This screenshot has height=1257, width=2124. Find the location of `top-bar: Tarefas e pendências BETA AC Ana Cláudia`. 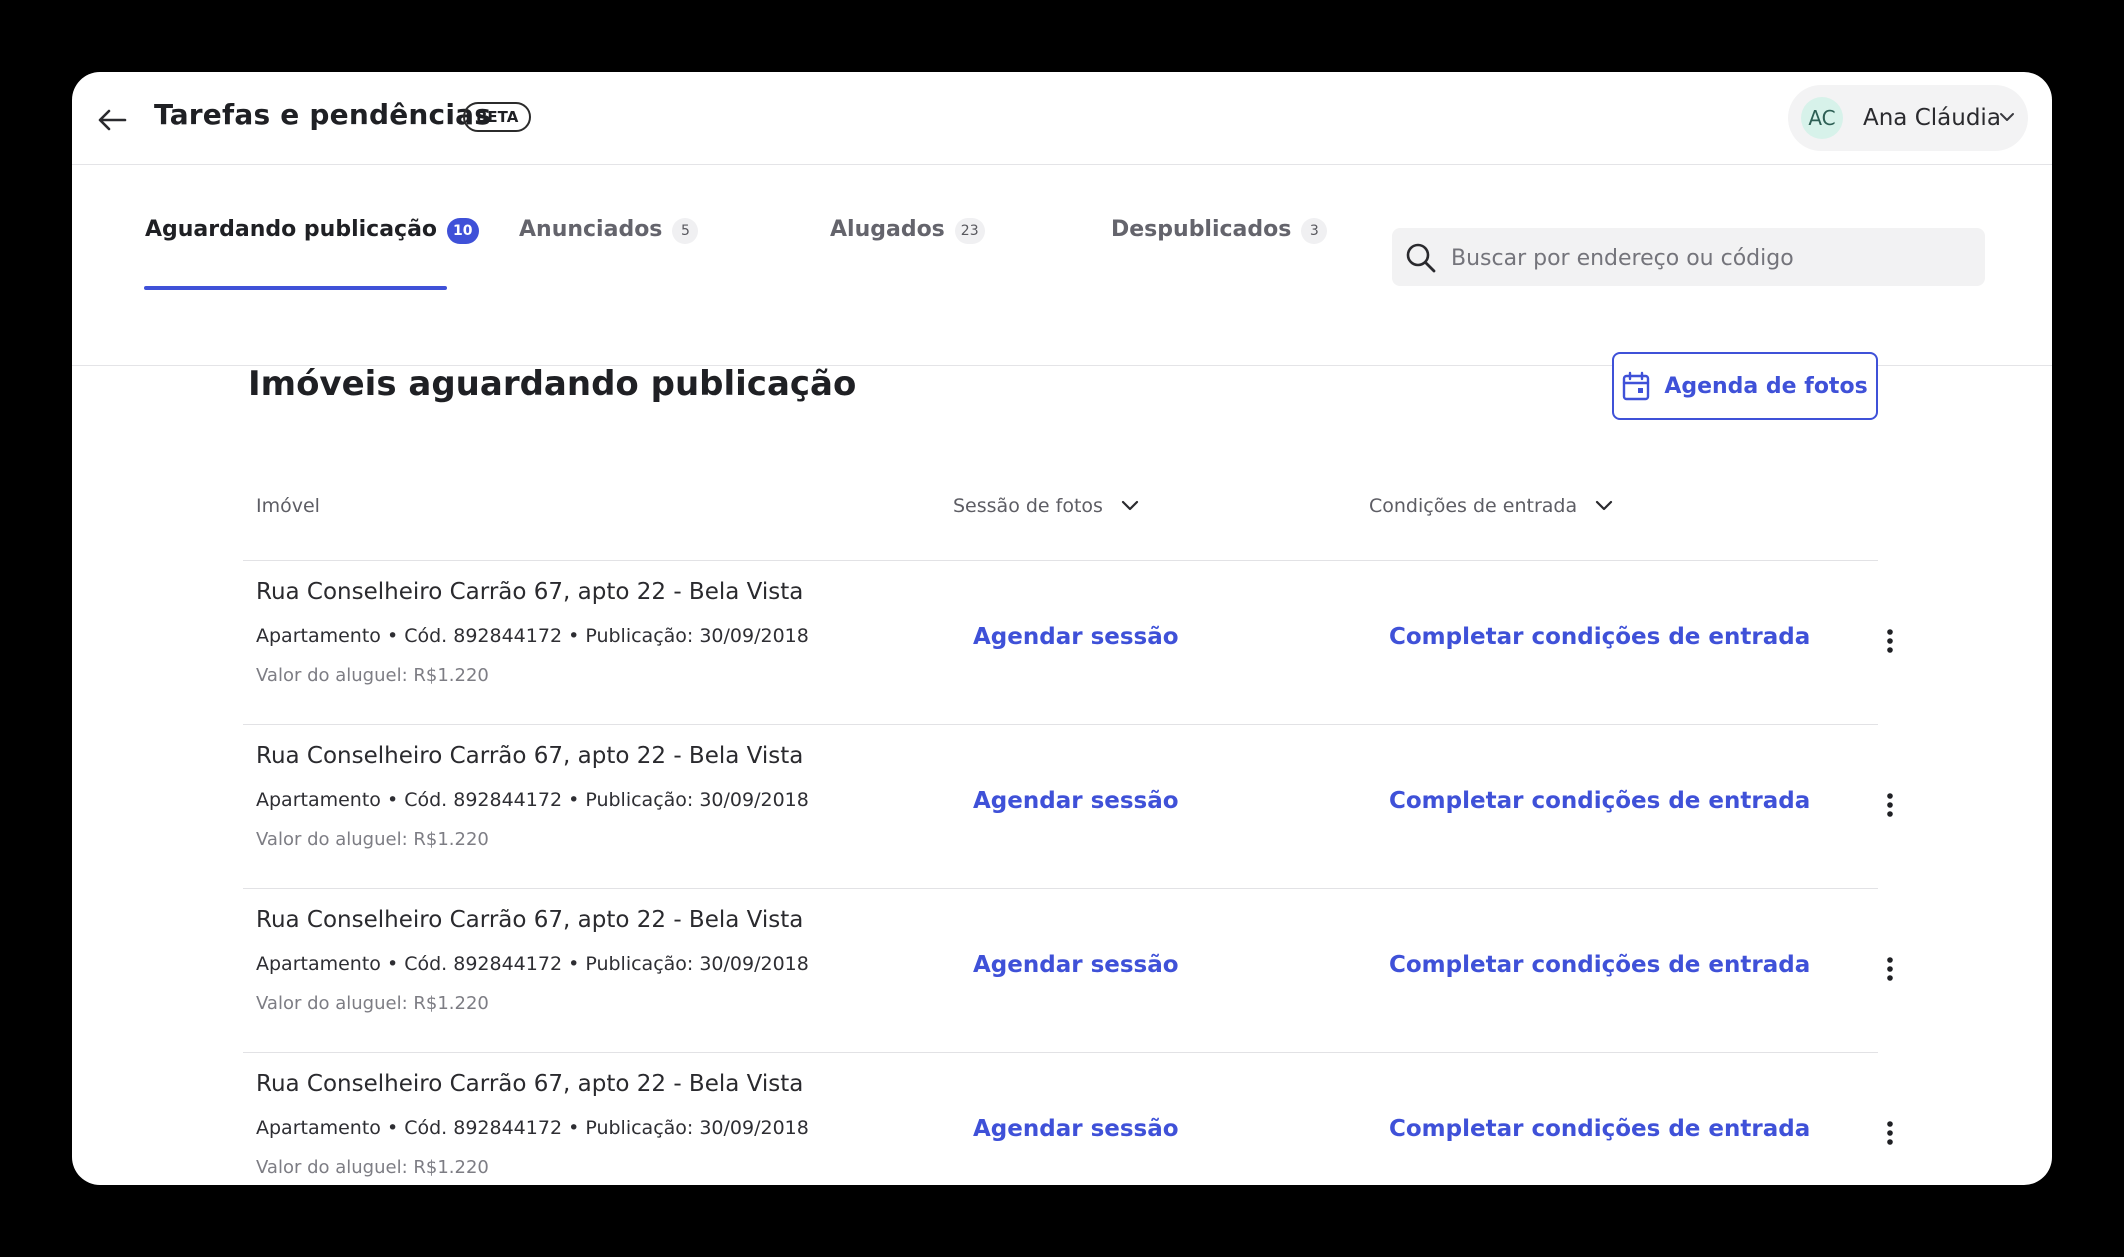

top-bar: Tarefas e pendências BETA AC Ana Cláudia is located at coordinates (1062, 118).